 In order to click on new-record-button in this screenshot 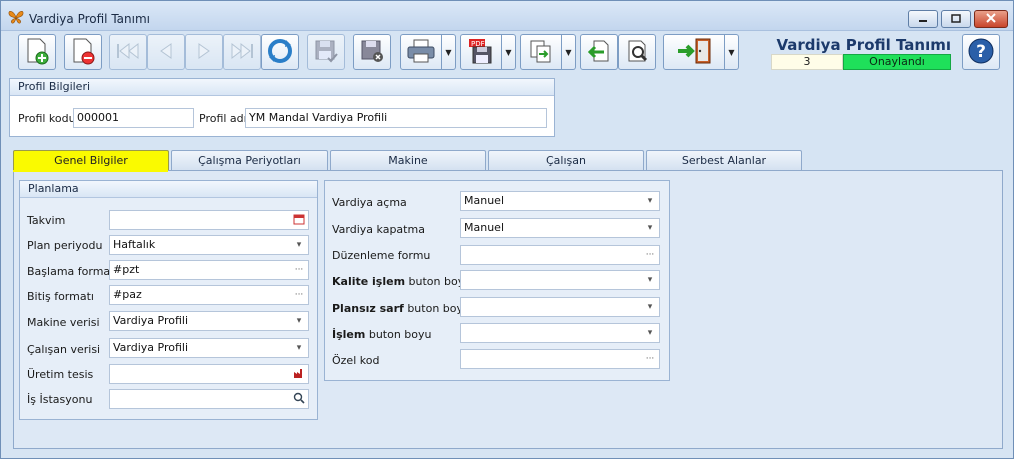, I will do `click(37, 52)`.